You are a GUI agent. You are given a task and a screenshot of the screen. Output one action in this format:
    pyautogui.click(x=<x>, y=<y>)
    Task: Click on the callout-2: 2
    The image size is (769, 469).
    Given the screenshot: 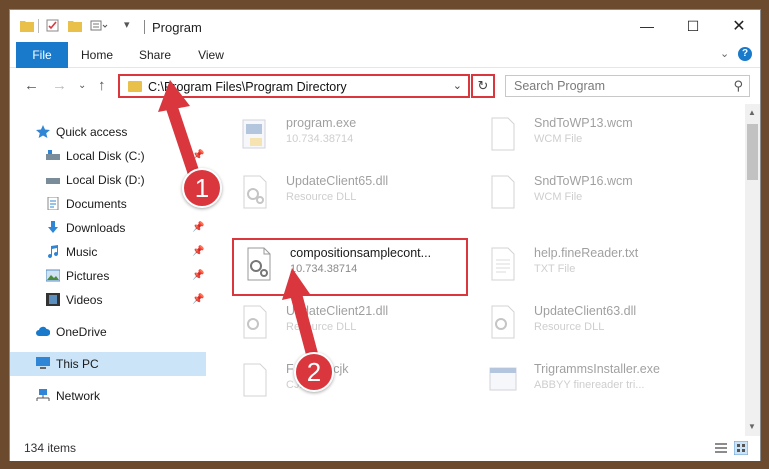 What is the action you would take?
    pyautogui.click(x=314, y=372)
    